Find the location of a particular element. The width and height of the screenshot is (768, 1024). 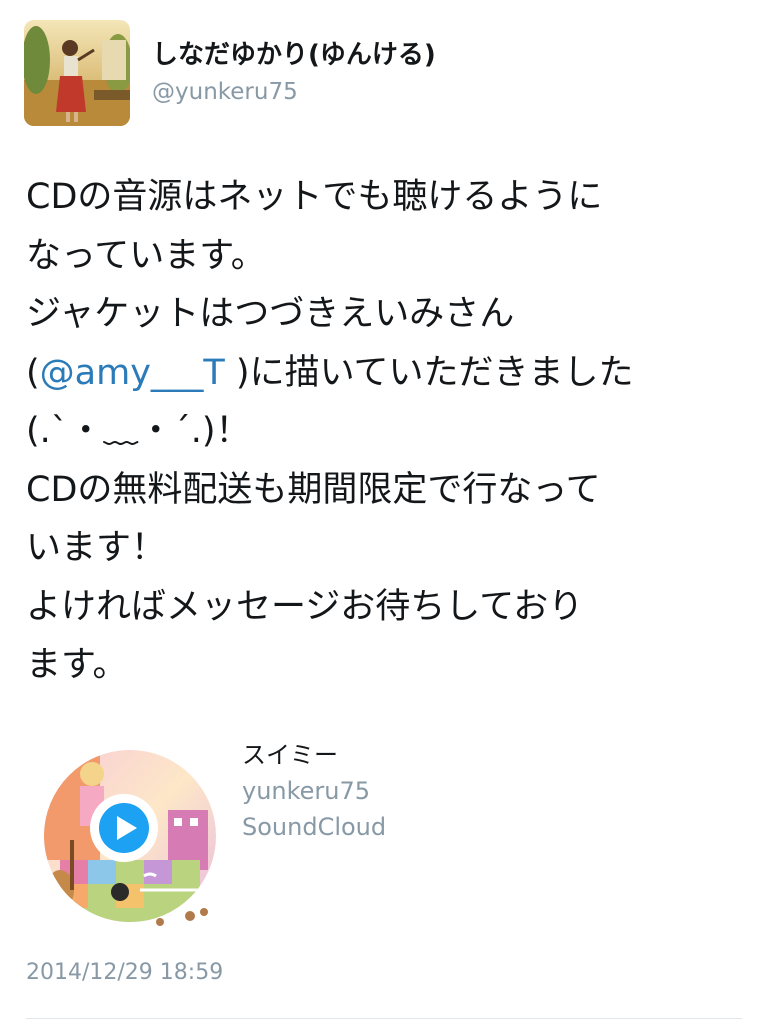

mention-trailing-text: )に描いていただきました is located at coordinates (429, 372).